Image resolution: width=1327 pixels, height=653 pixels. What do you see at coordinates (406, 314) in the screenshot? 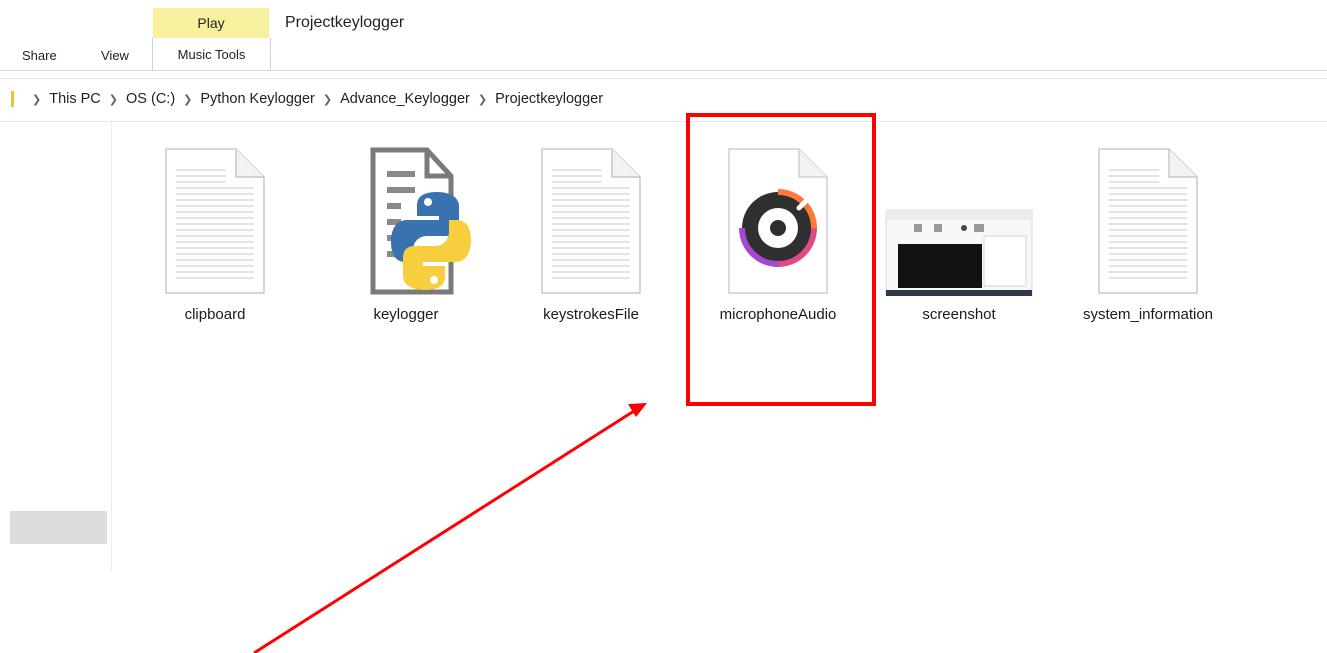
I see `file-name: keylogger` at bounding box center [406, 314].